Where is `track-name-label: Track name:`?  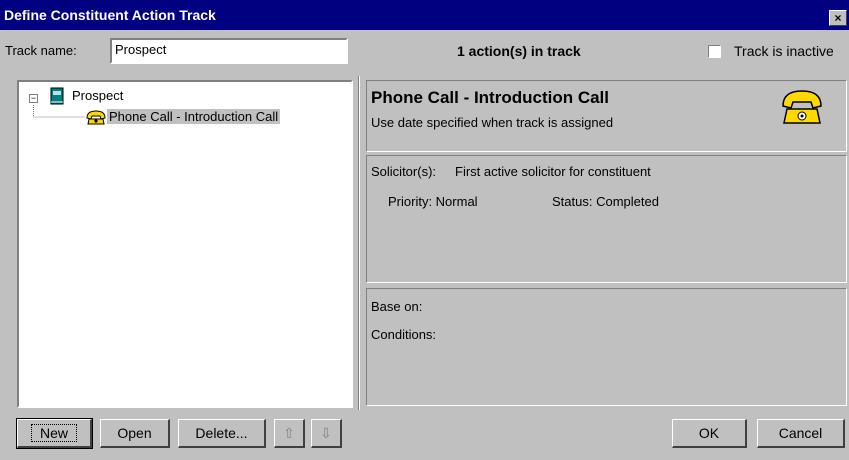
track-name-label: Track name: is located at coordinates (41, 50).